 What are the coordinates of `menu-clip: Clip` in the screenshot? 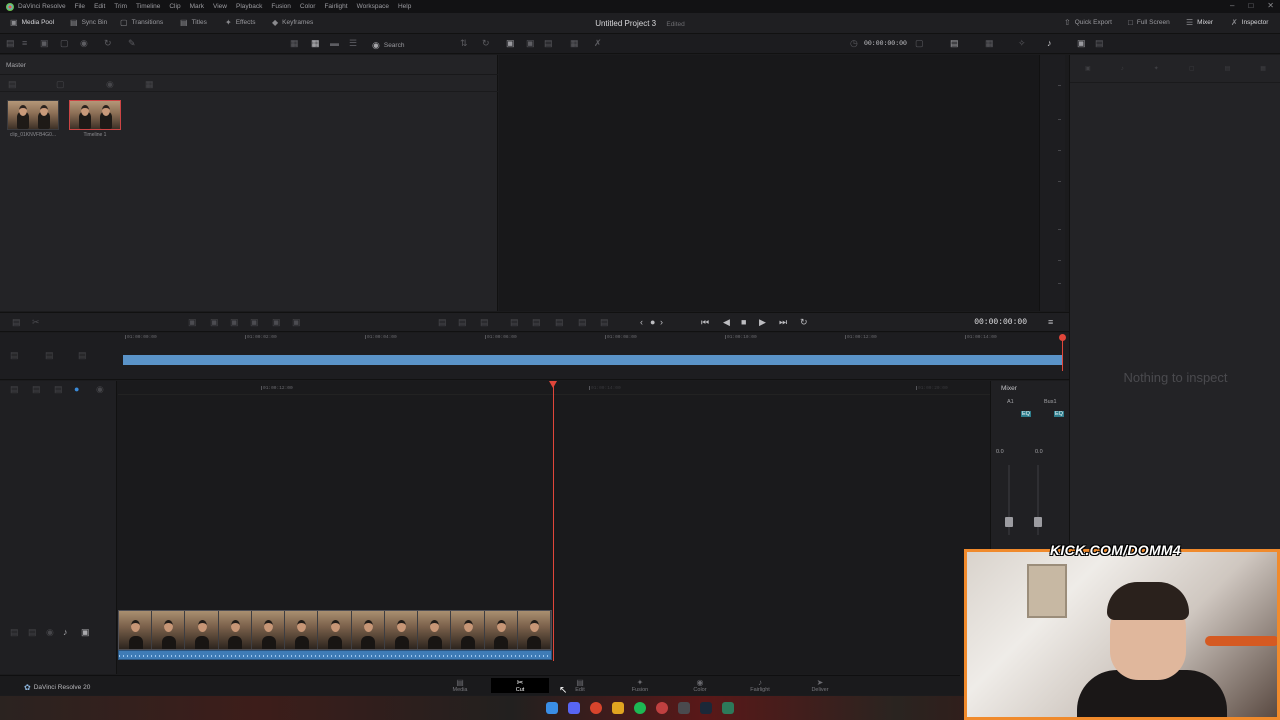 It's located at (174, 6).